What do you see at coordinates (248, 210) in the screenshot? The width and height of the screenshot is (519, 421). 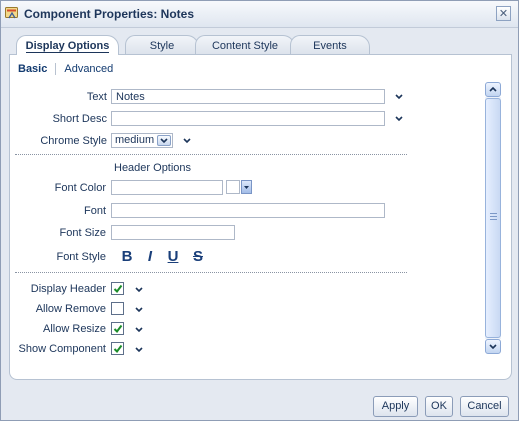 I see `font-input` at bounding box center [248, 210].